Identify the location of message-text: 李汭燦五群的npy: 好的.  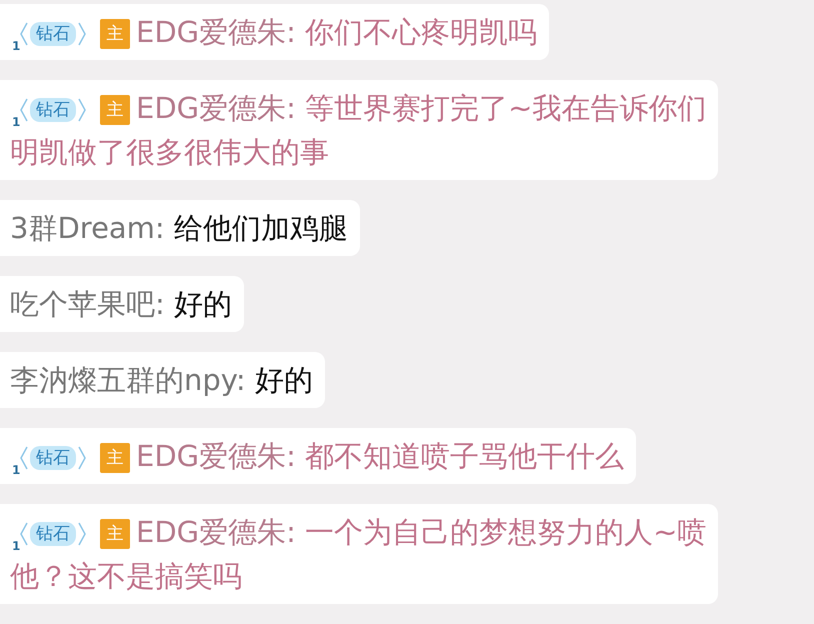
(161, 380).